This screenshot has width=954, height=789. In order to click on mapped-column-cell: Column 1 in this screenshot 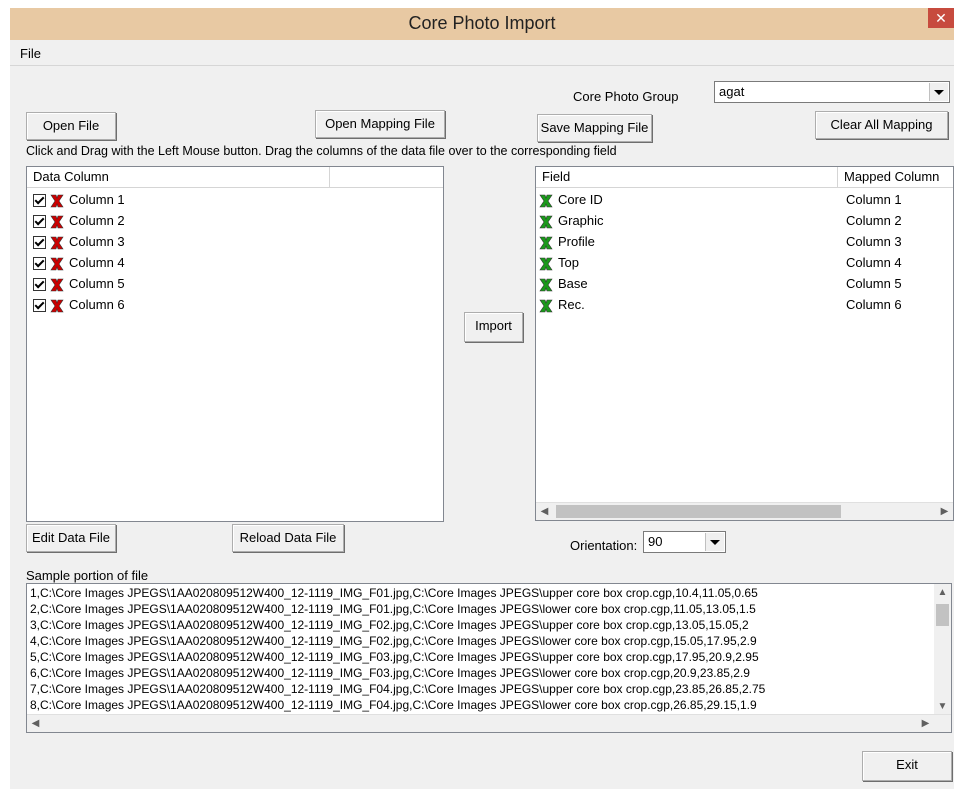, I will do `click(874, 199)`.